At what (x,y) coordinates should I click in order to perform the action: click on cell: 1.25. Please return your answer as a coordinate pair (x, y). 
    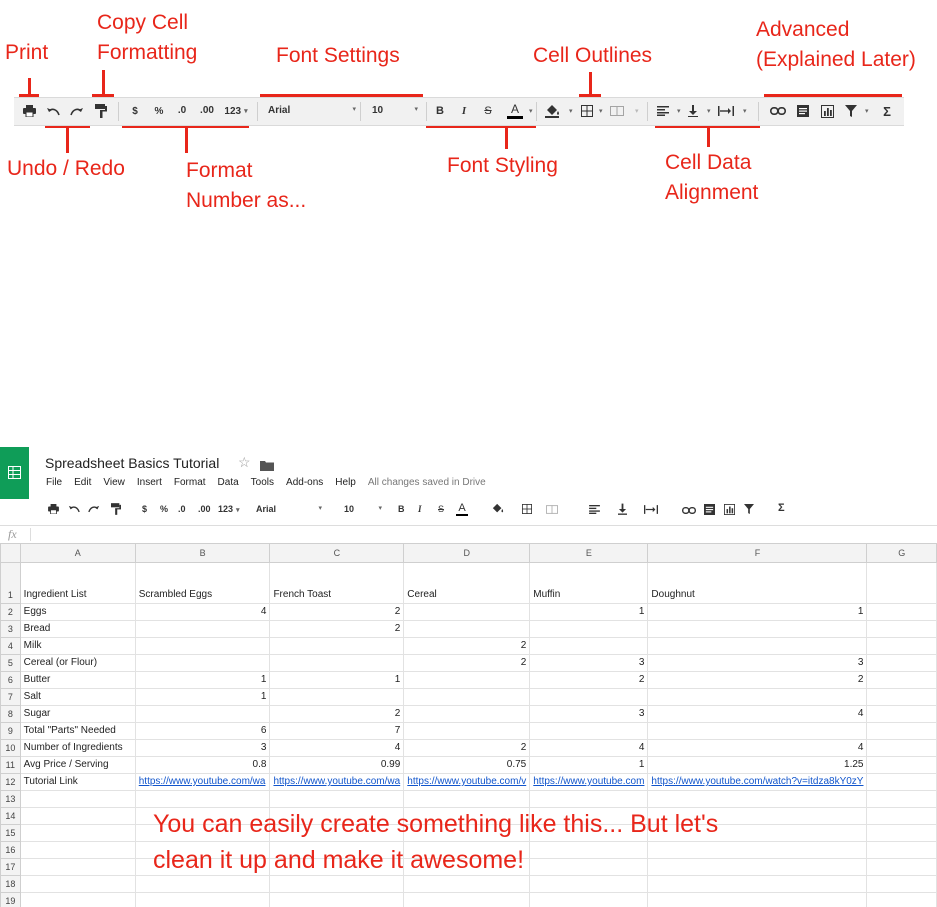
    Looking at the image, I should click on (757, 765).